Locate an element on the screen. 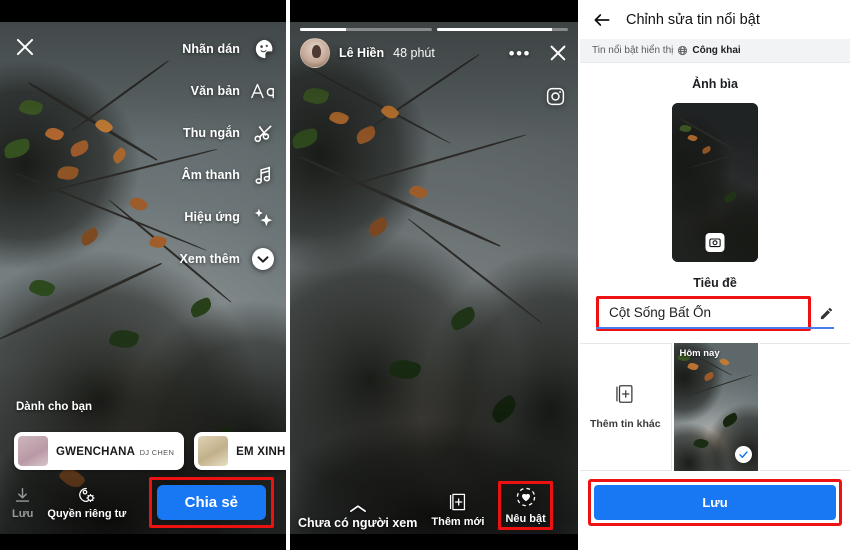 This screenshot has height=550, width=850. privacy-prefix: Tin nổi bật hiển thị is located at coordinates (633, 50).